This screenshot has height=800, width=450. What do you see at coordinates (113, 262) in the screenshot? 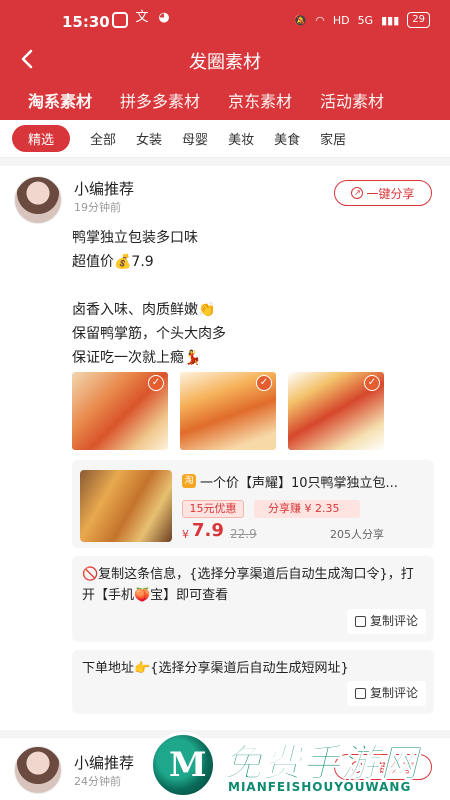
I see `content-line: 超值价💰7.9` at bounding box center [113, 262].